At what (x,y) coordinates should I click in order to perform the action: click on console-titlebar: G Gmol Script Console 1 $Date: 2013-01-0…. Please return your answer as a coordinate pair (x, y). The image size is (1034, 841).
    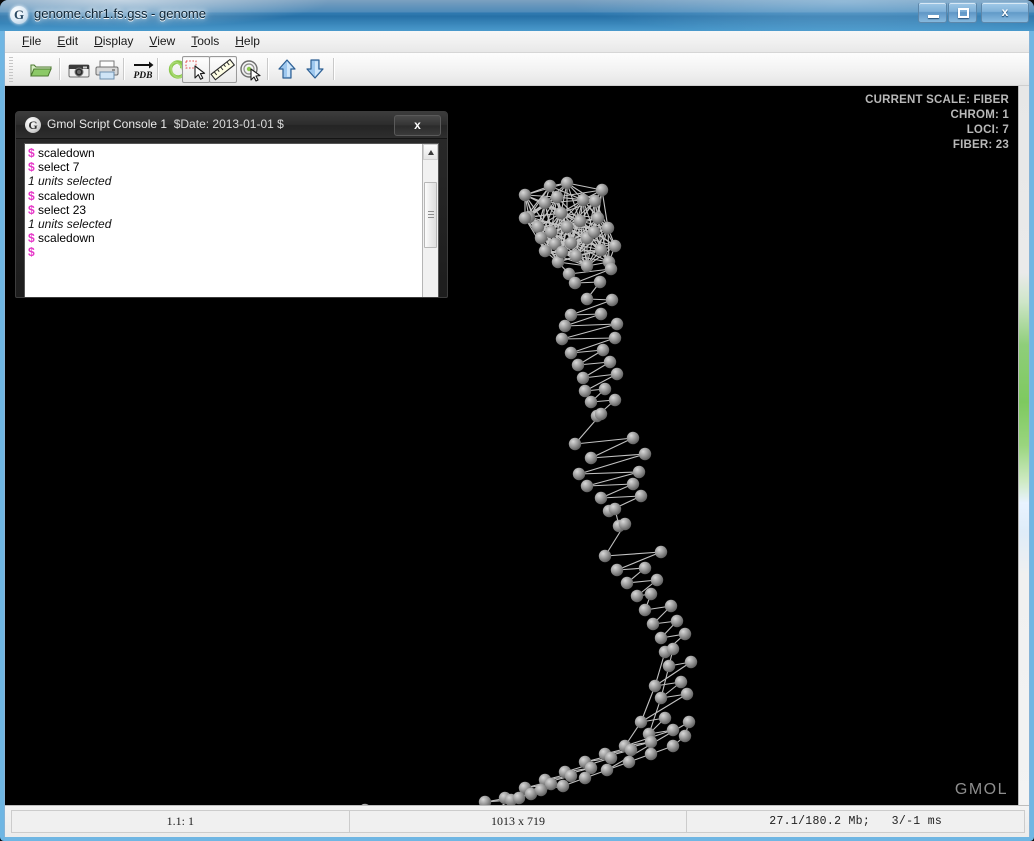
    Looking at the image, I should click on (231, 125).